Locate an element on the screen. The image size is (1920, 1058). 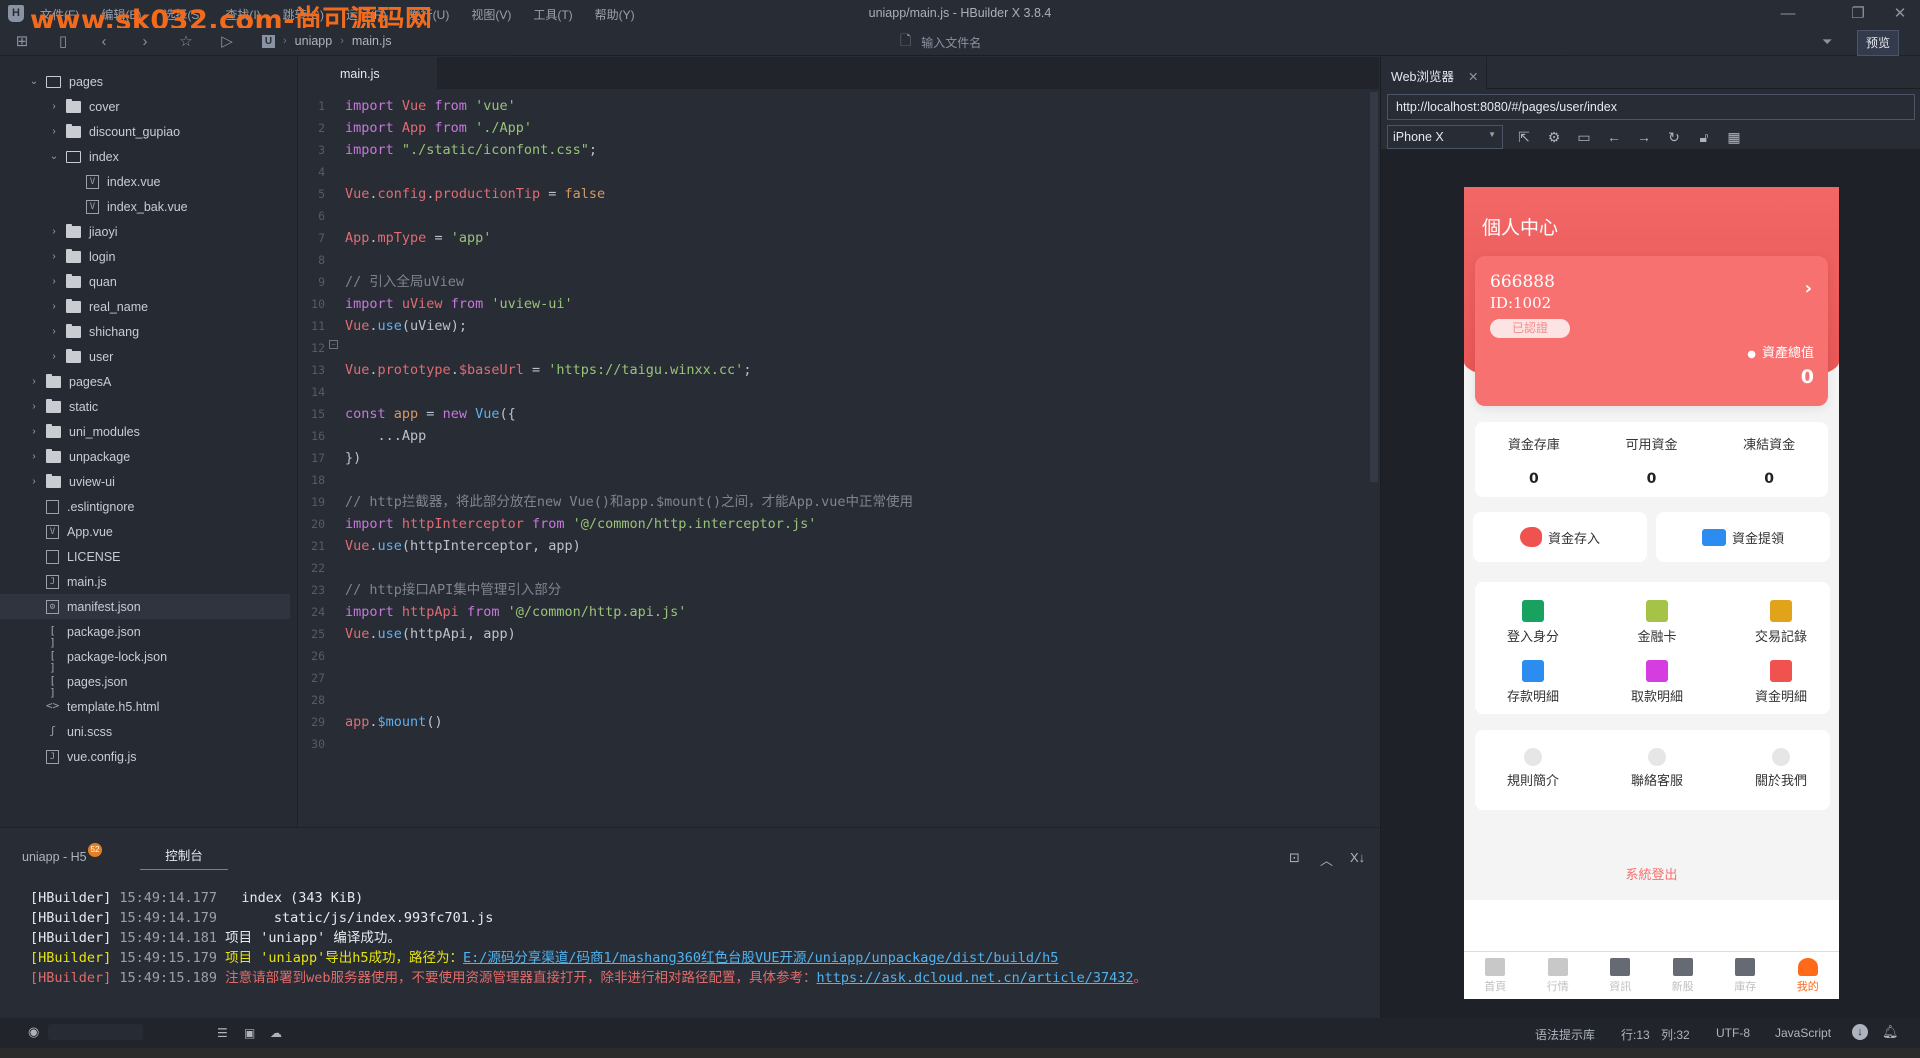
console-icon: ▭ is located at coordinates (1584, 137).